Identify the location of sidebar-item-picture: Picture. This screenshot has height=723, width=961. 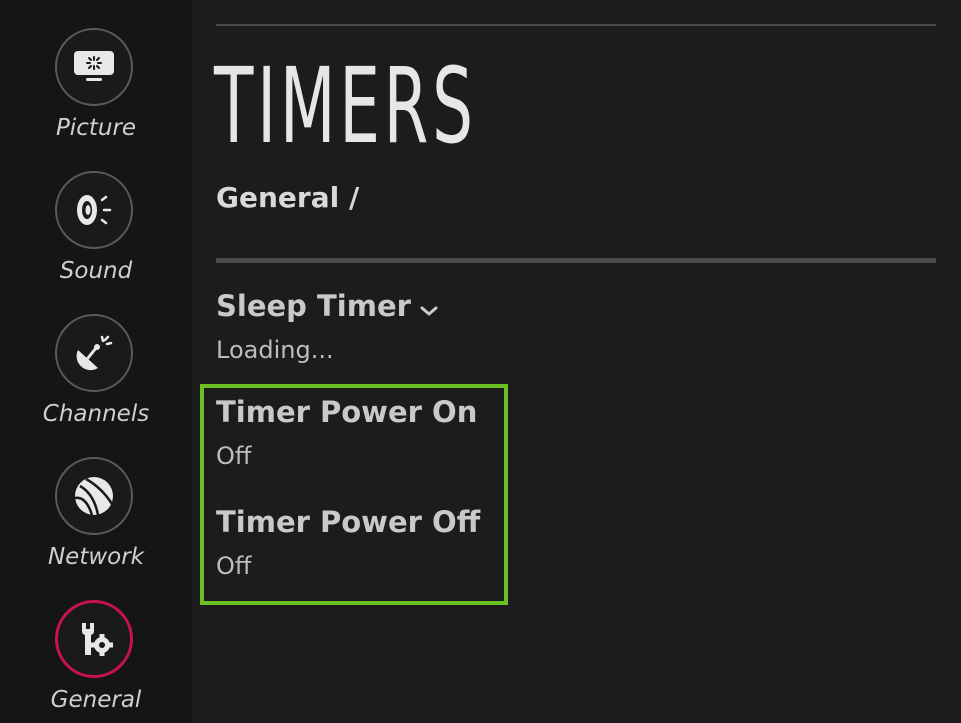
(96, 71).